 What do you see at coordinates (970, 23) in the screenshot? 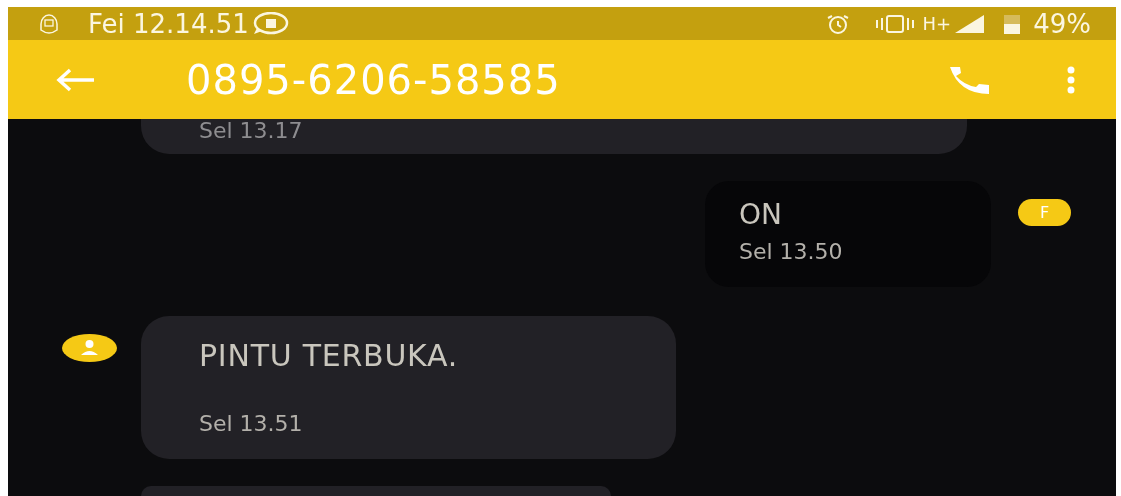
I see `signal-icon` at bounding box center [970, 23].